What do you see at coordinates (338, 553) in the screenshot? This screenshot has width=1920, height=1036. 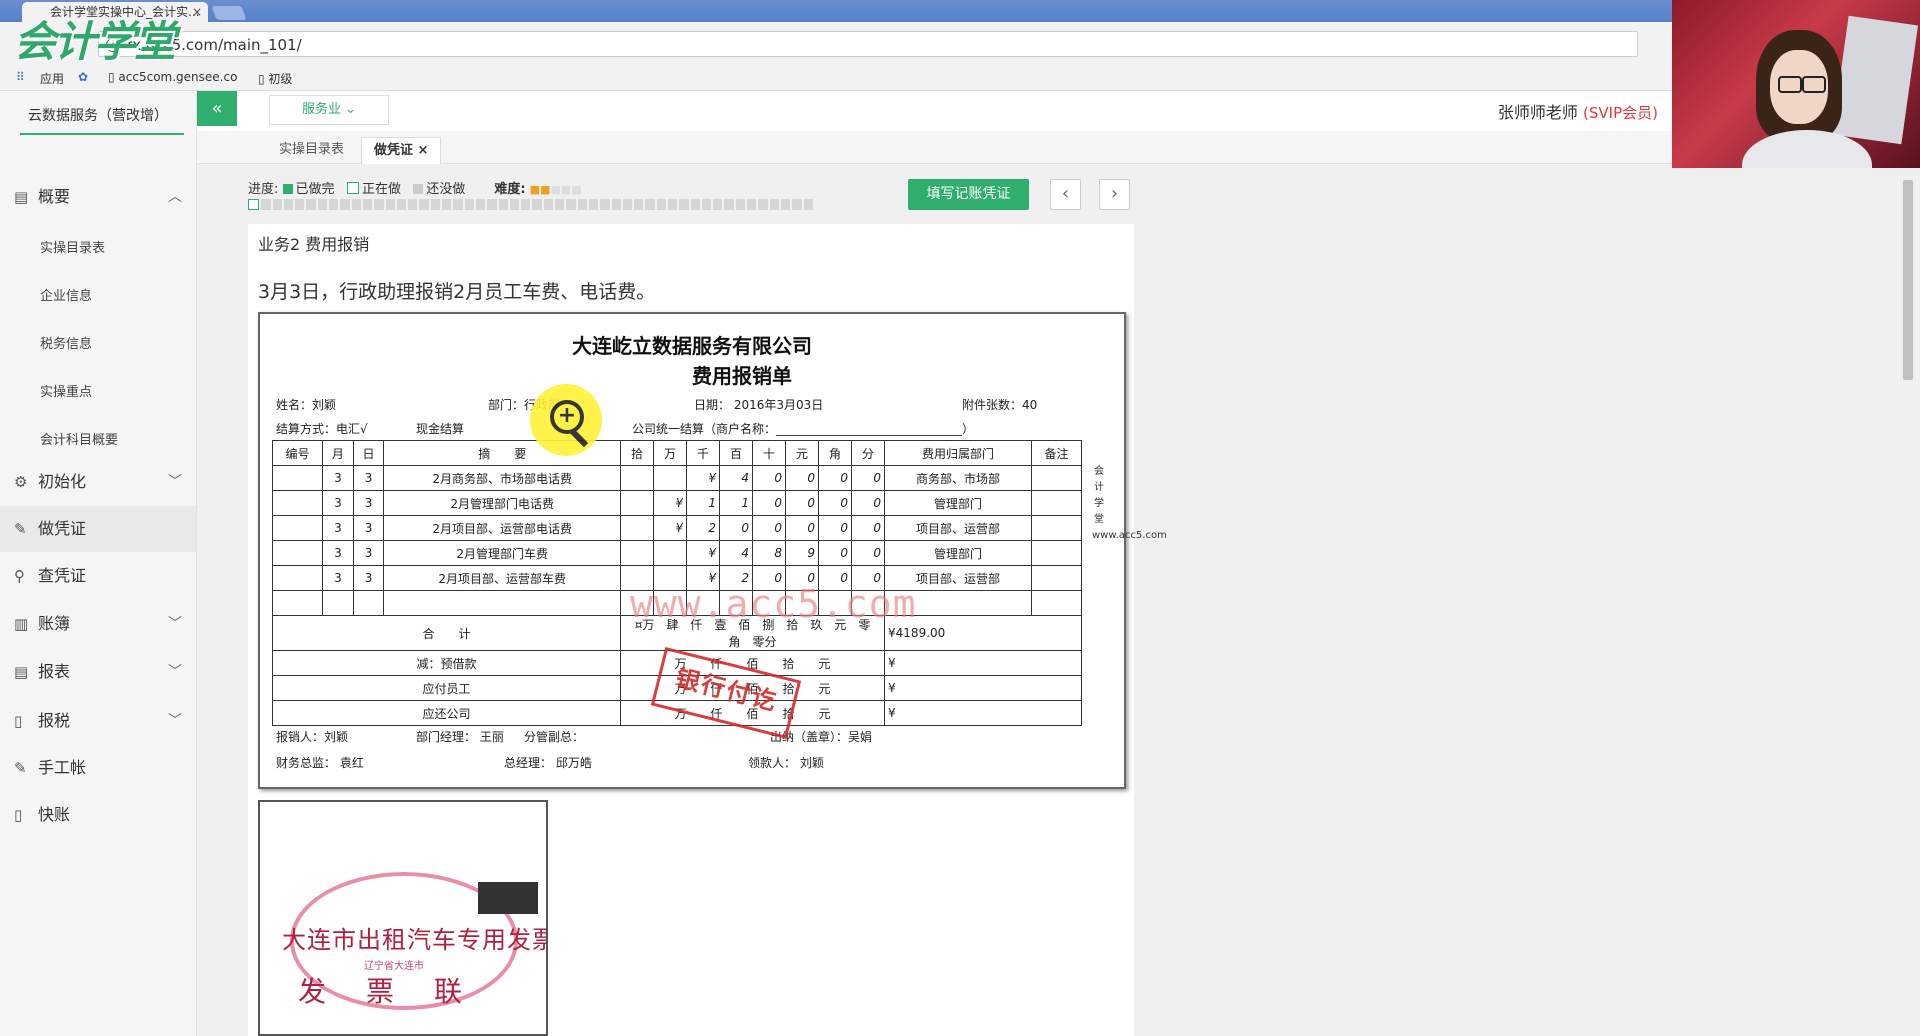 I see `table-cell-month: 3` at bounding box center [338, 553].